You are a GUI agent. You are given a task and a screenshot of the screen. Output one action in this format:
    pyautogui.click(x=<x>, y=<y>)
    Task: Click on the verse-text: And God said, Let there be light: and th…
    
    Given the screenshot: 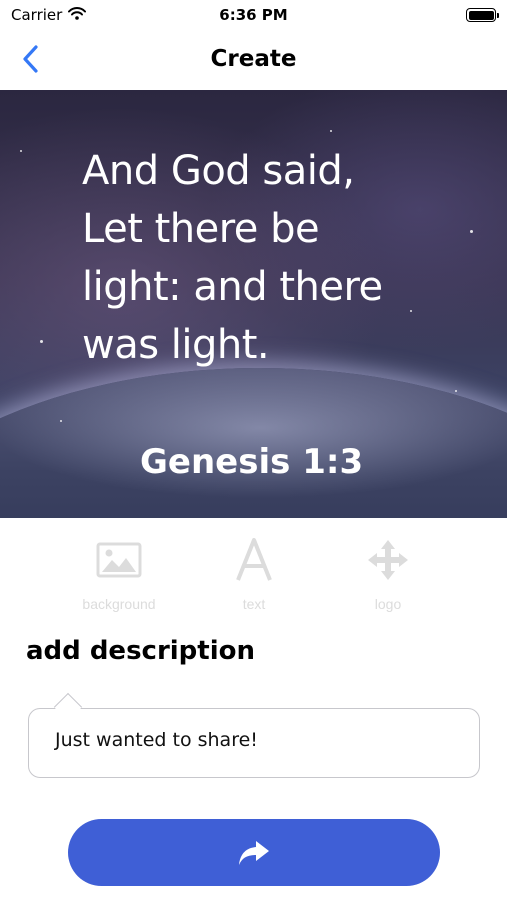 What is the action you would take?
    pyautogui.click(x=232, y=258)
    